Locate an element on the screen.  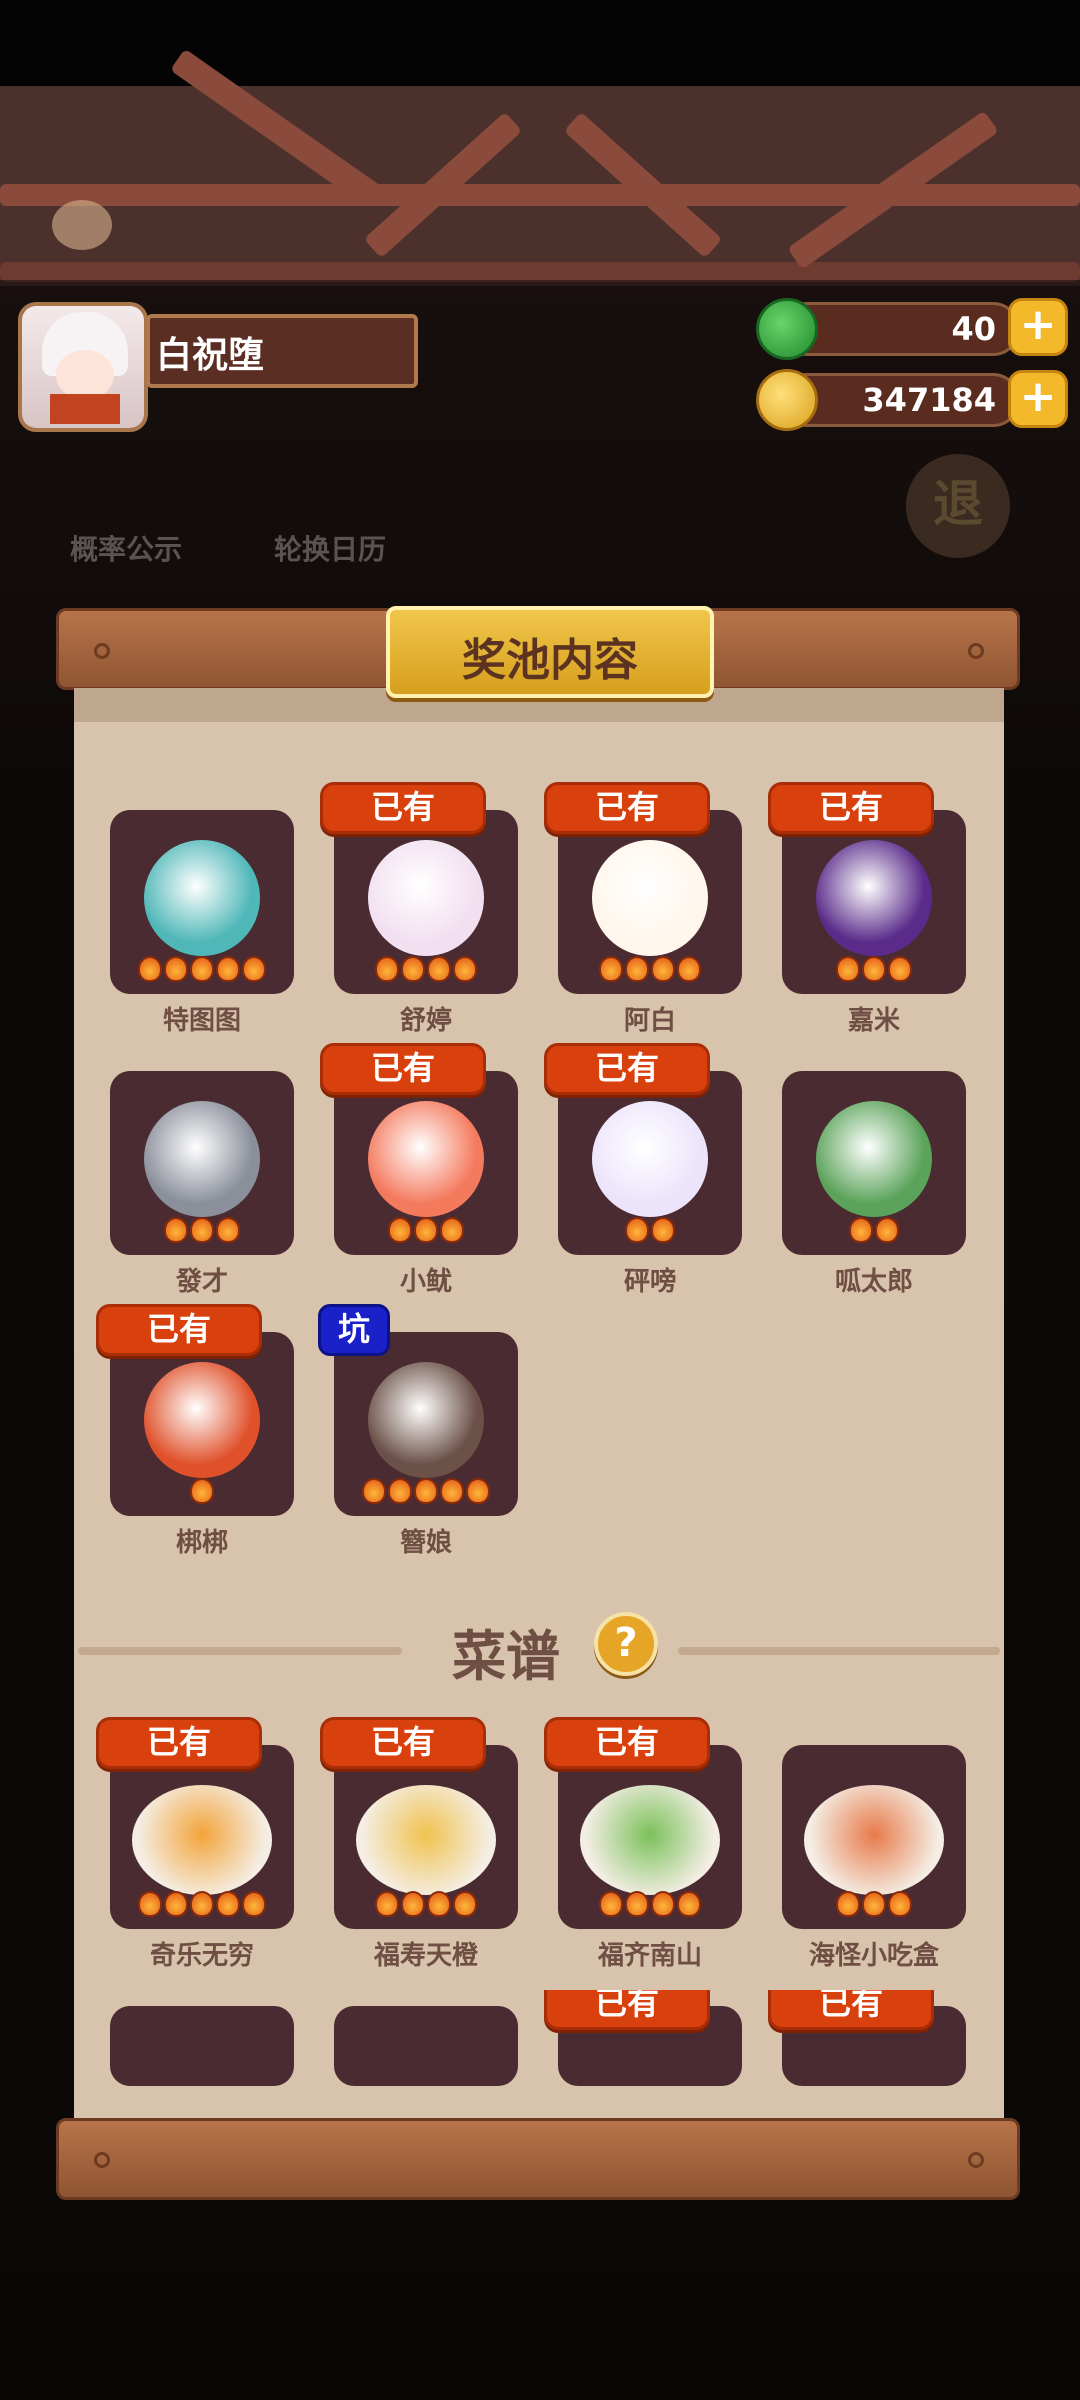
character-name: 舒婷 is located at coordinates (425, 1021).